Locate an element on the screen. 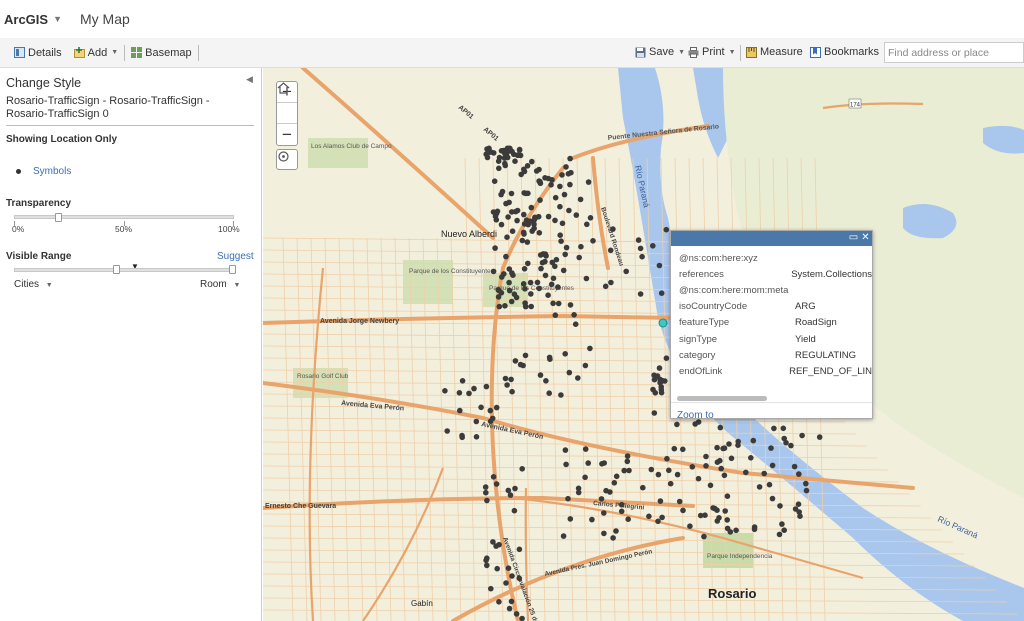 This screenshot has height=621, width=1024. visible-range-min-handle is located at coordinates (116, 269).